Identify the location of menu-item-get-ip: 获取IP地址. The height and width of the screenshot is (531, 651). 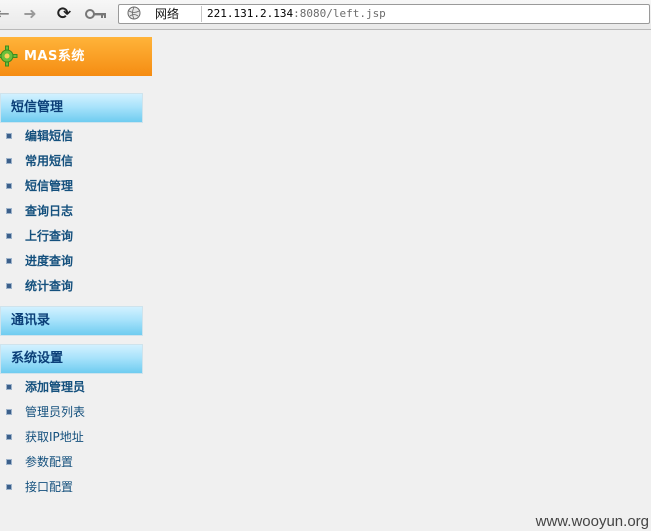
(75, 437).